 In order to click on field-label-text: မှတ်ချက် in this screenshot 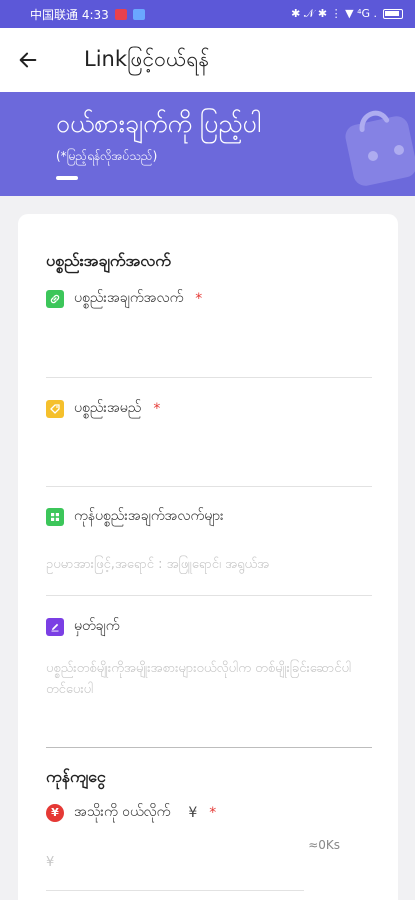, I will do `click(97, 626)`.